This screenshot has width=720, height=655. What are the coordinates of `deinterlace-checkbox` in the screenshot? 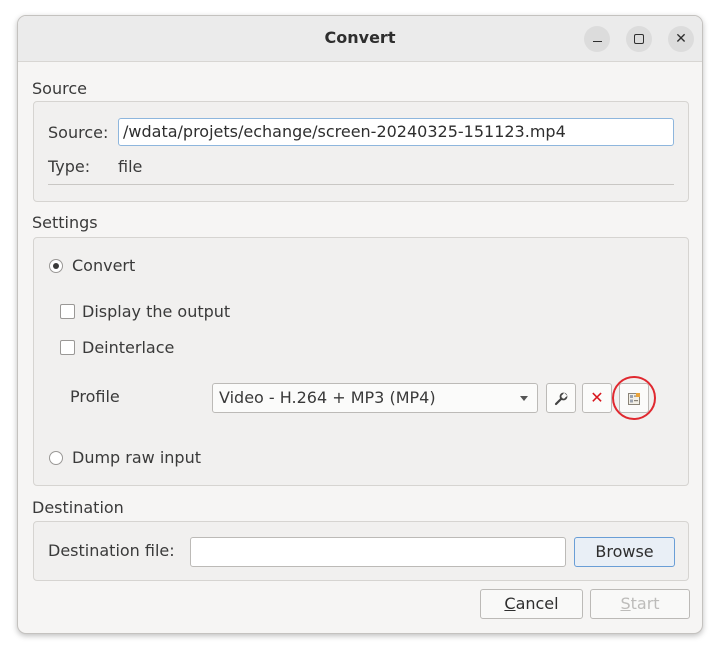 It's located at (67, 347).